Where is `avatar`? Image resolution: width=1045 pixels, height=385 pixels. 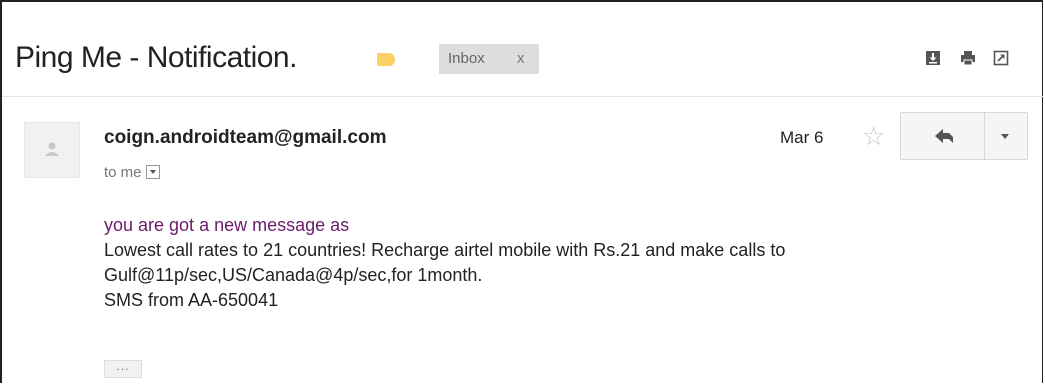
avatar is located at coordinates (52, 150).